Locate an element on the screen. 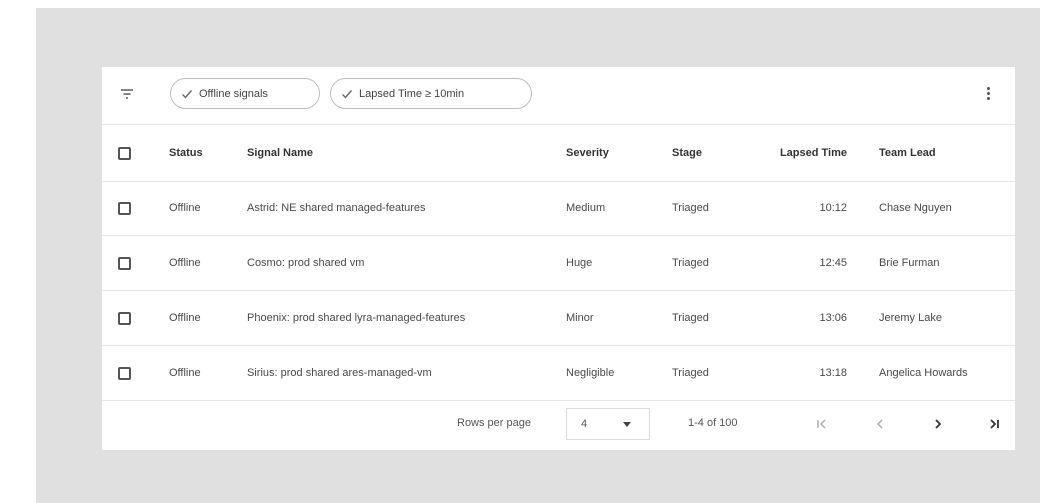  lapsed-time-cell: 10:12 is located at coordinates (833, 208).